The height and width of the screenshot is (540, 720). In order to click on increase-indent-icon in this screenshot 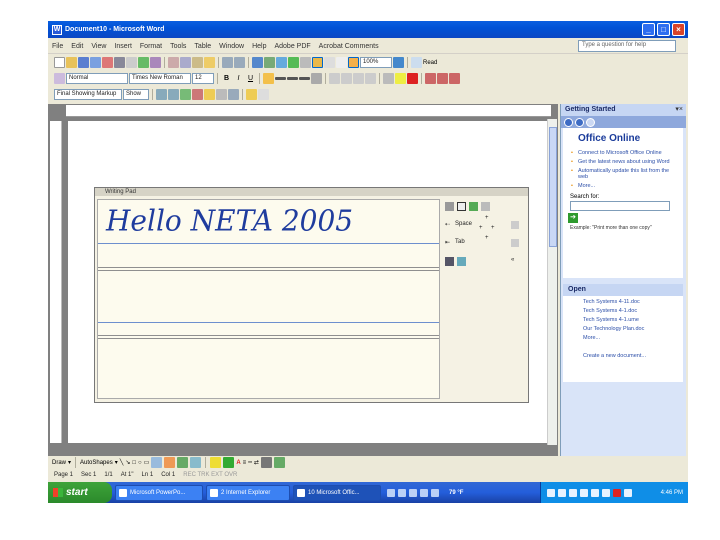, I will do `click(370, 78)`.